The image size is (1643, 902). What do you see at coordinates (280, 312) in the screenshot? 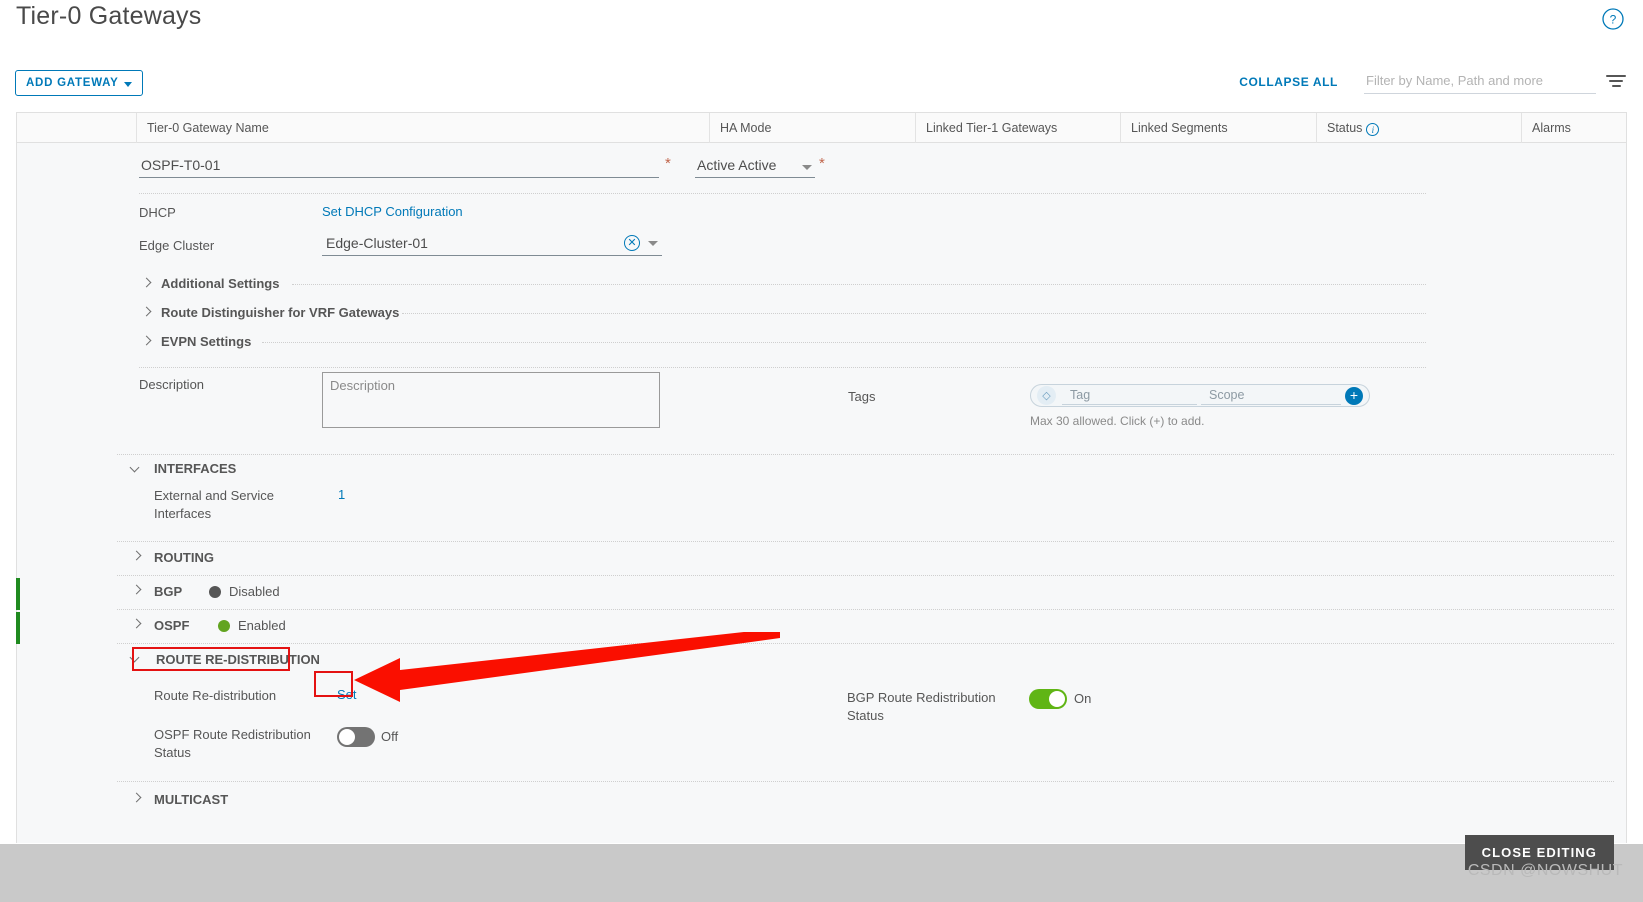
I see `accordion-label: Route Distinguisher for VRF Gateways` at bounding box center [280, 312].